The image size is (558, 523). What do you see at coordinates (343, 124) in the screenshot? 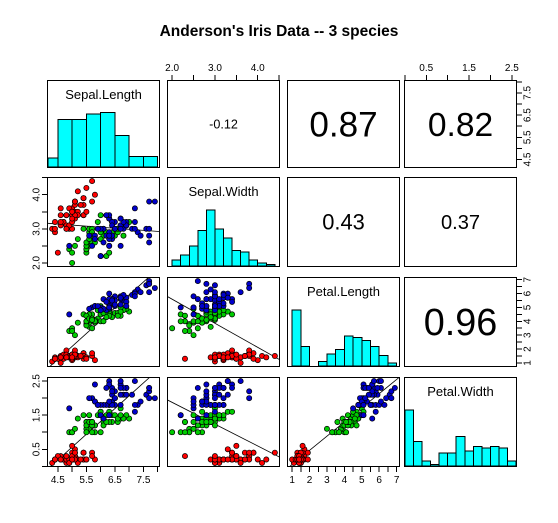
I see `correlation-value: 0.87` at bounding box center [343, 124].